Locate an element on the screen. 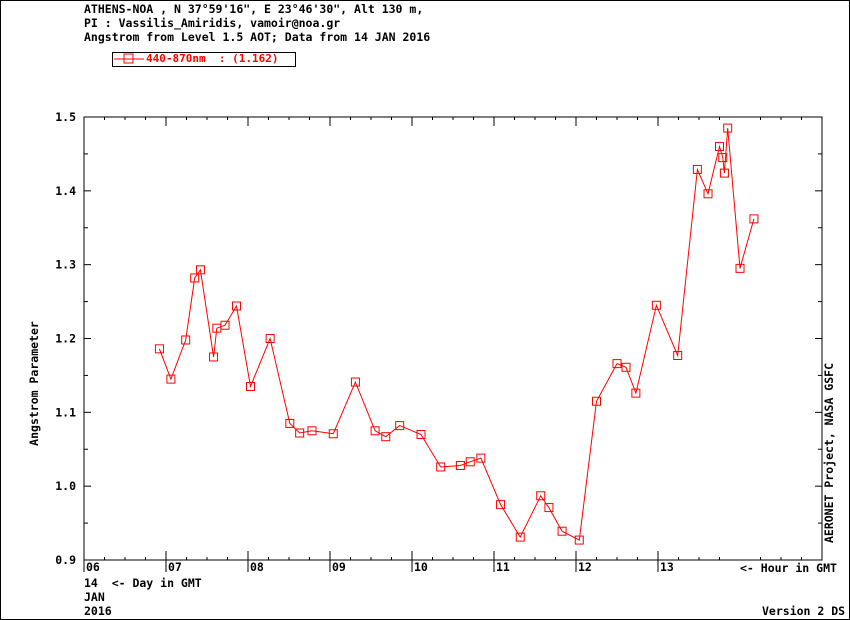 This screenshot has height=620, width=850. y-tick-label: 1.5 is located at coordinates (65, 117).